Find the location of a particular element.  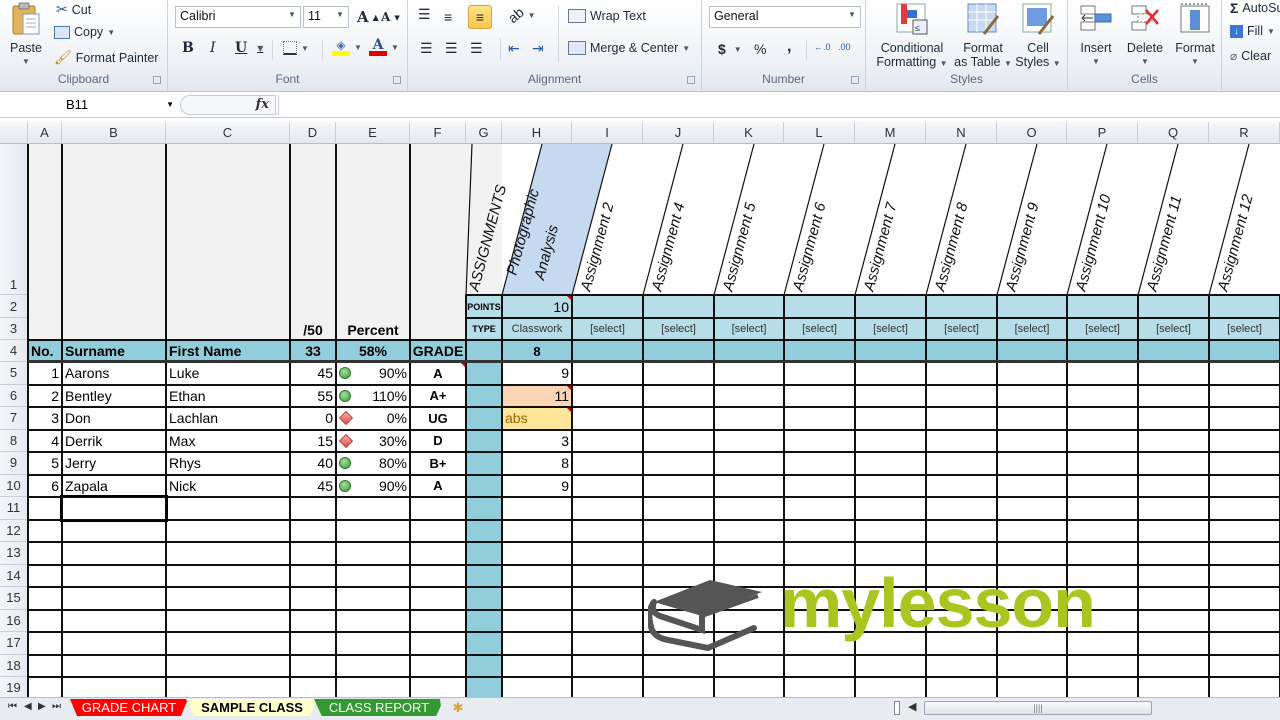

row-header-19: 19 is located at coordinates (14, 687).